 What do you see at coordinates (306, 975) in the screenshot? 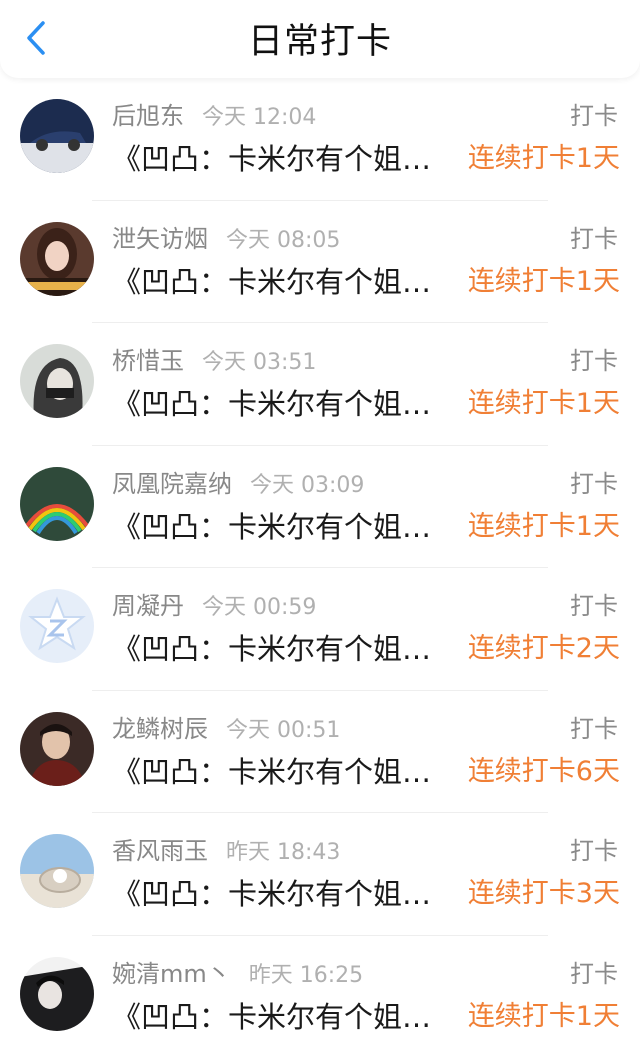
I see `checkin-time: 昨天 16:25` at bounding box center [306, 975].